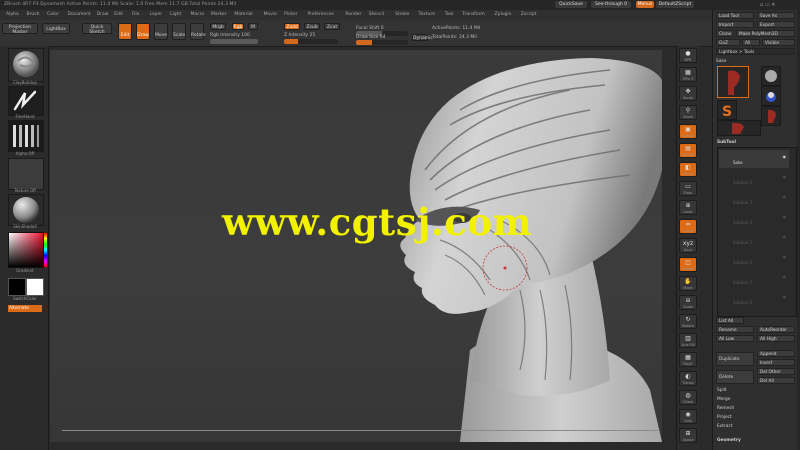 The height and width of the screenshot is (450, 800). Describe the element at coordinates (611, 4) in the screenshot. I see `see-through-slider: See-through 0` at that location.